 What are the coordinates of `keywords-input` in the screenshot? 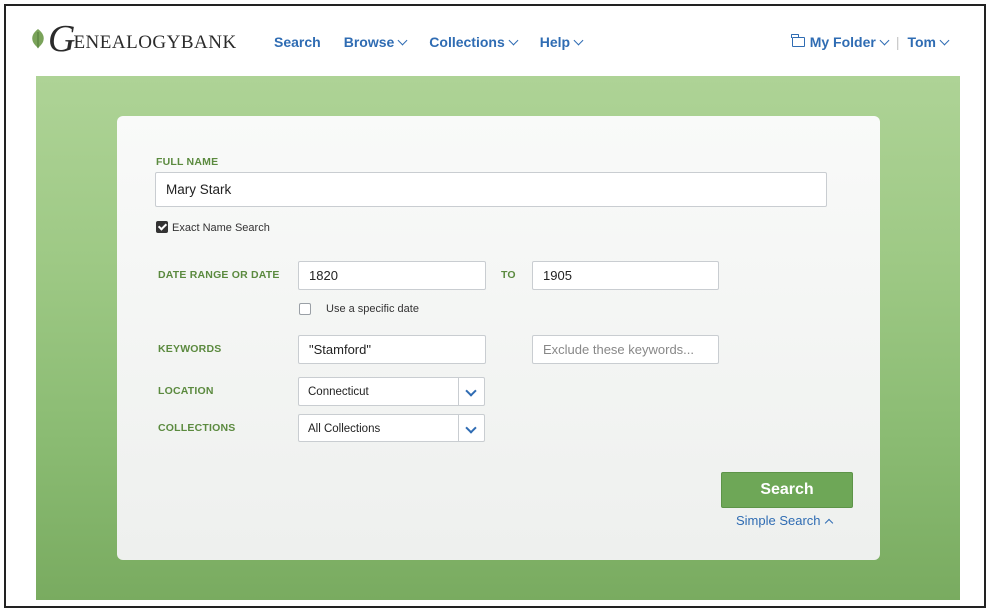 It's located at (392, 349).